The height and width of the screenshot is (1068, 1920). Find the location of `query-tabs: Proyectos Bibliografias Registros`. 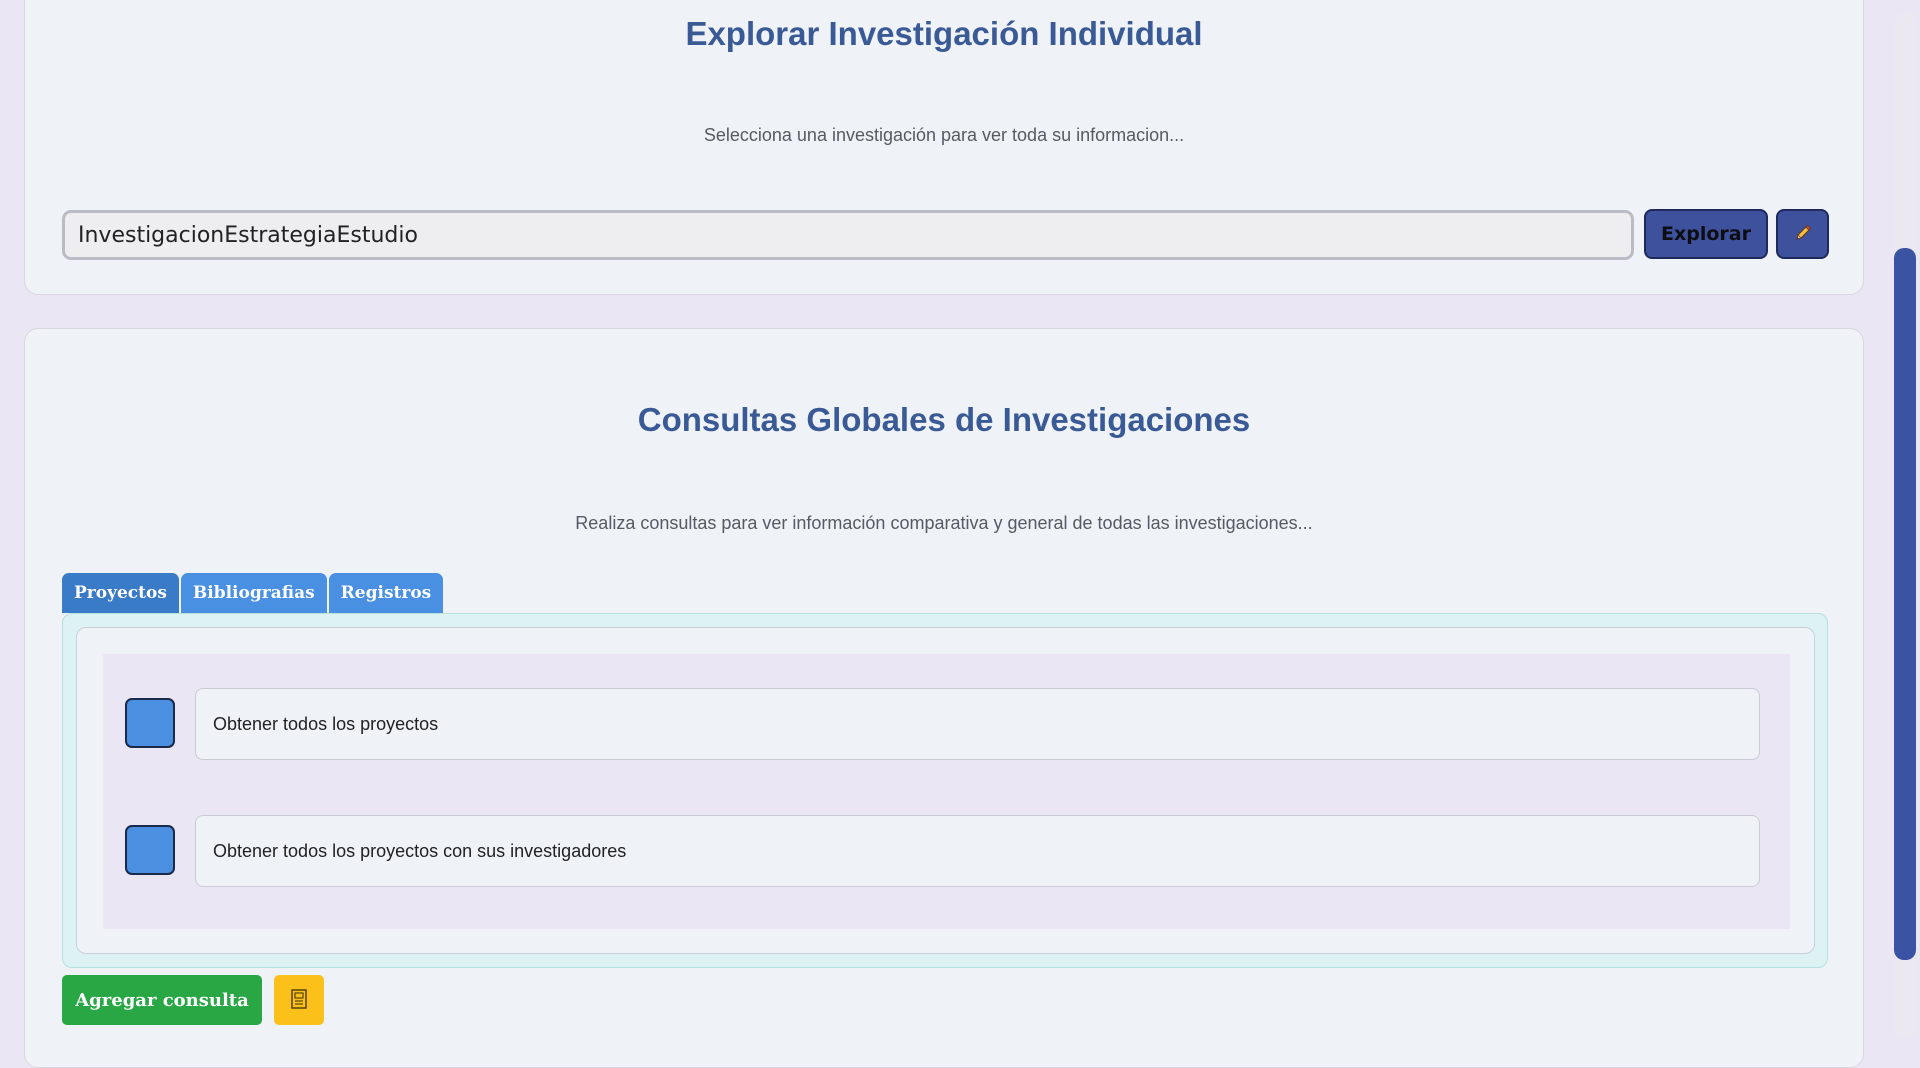

query-tabs: Proyectos Bibliografias Registros is located at coordinates (253, 593).